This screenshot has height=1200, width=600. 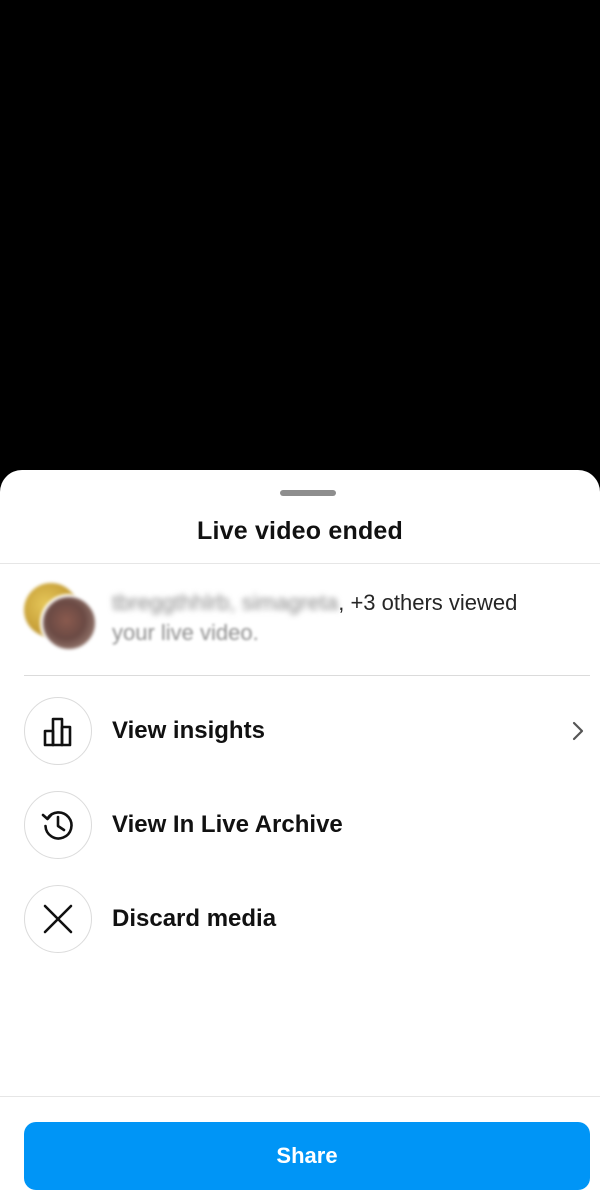 What do you see at coordinates (227, 824) in the screenshot?
I see `view-live-archive-label: View In Live Archive` at bounding box center [227, 824].